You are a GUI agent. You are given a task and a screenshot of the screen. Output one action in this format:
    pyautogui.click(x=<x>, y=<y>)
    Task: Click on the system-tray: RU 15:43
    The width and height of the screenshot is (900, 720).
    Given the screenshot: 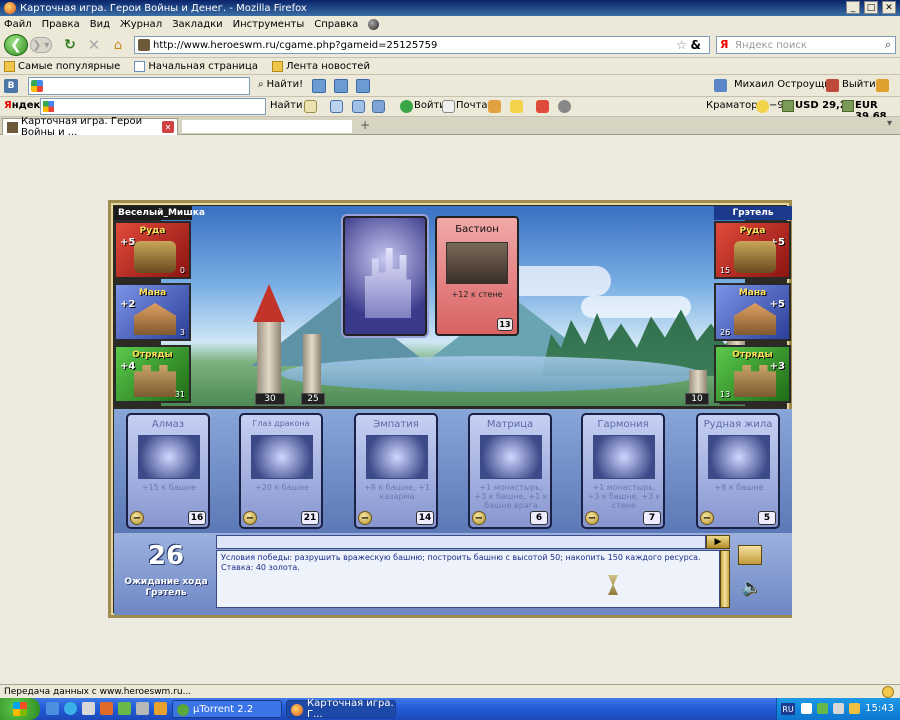 What is the action you would take?
    pyautogui.click(x=838, y=709)
    